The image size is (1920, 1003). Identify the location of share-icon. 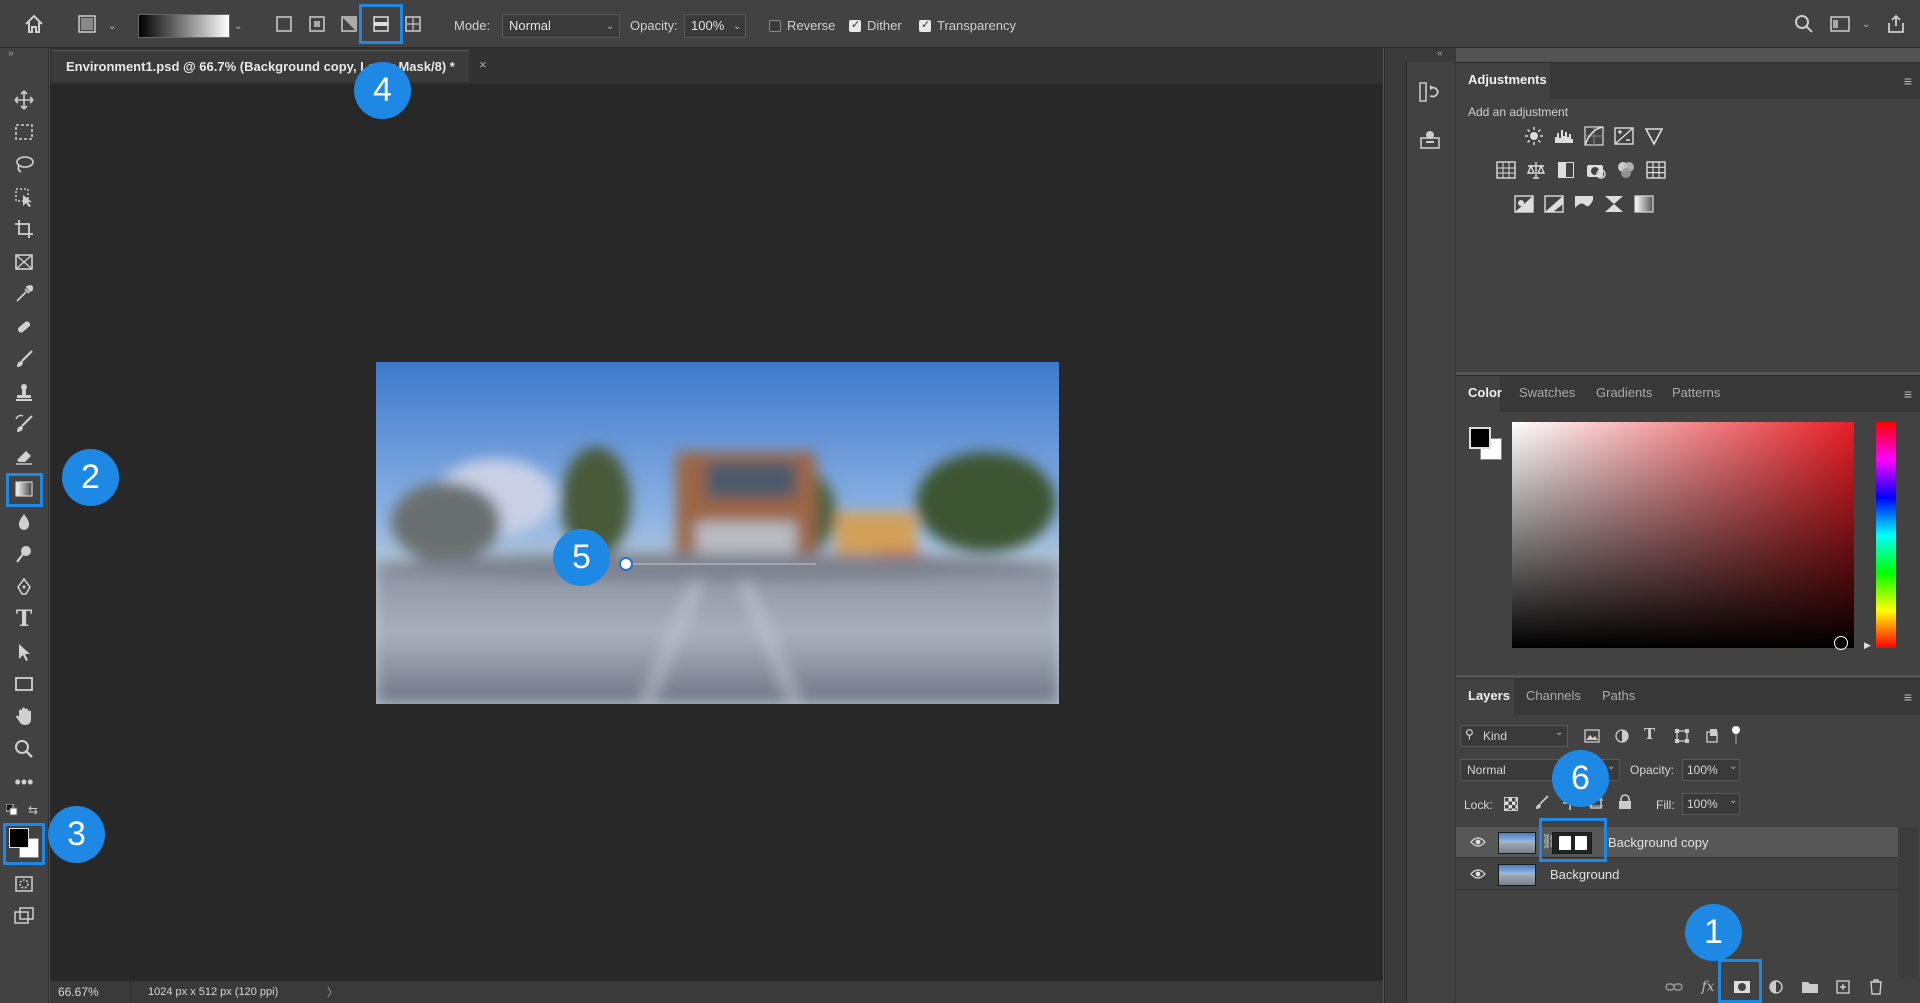
(1896, 24).